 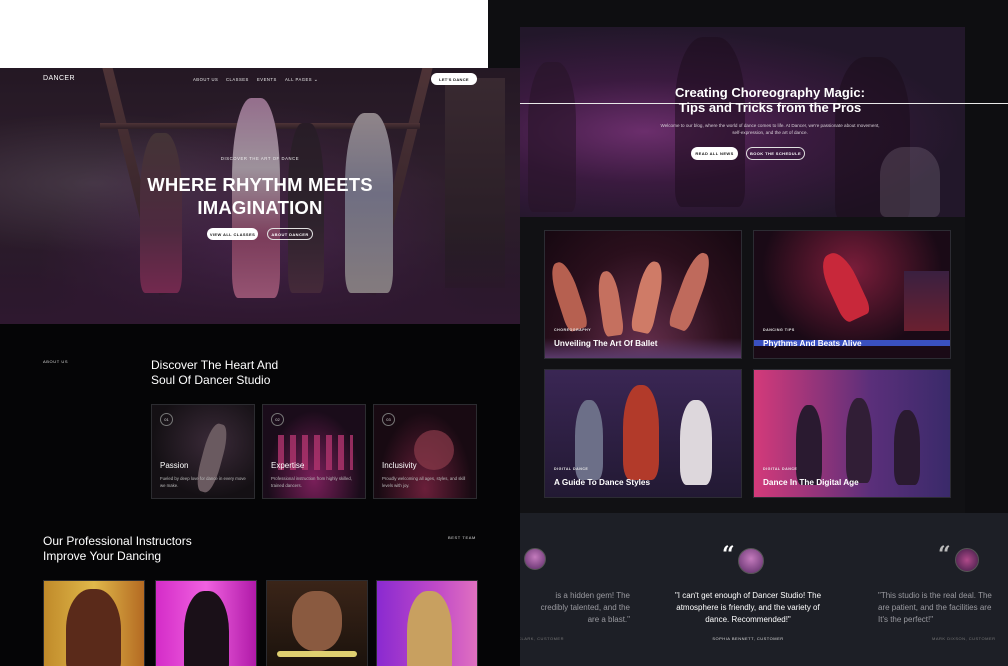 What do you see at coordinates (852, 433) in the screenshot?
I see `blog-card: DIGITAL DANCE Dance In The Digital Age` at bounding box center [852, 433].